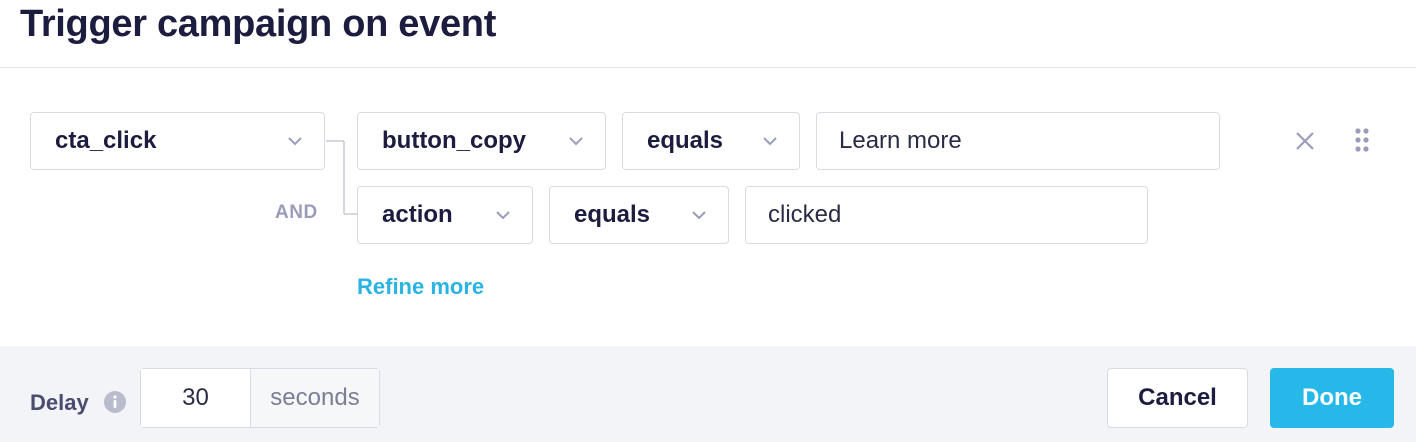 Image resolution: width=1416 pixels, height=442 pixels. I want to click on drag-handle-icon, so click(1362, 141).